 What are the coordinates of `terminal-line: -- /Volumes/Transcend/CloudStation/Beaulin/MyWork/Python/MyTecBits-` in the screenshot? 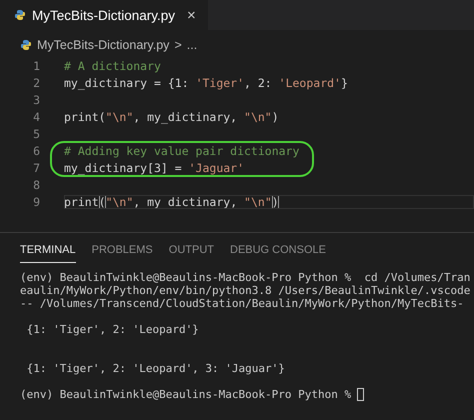 It's located at (242, 303).